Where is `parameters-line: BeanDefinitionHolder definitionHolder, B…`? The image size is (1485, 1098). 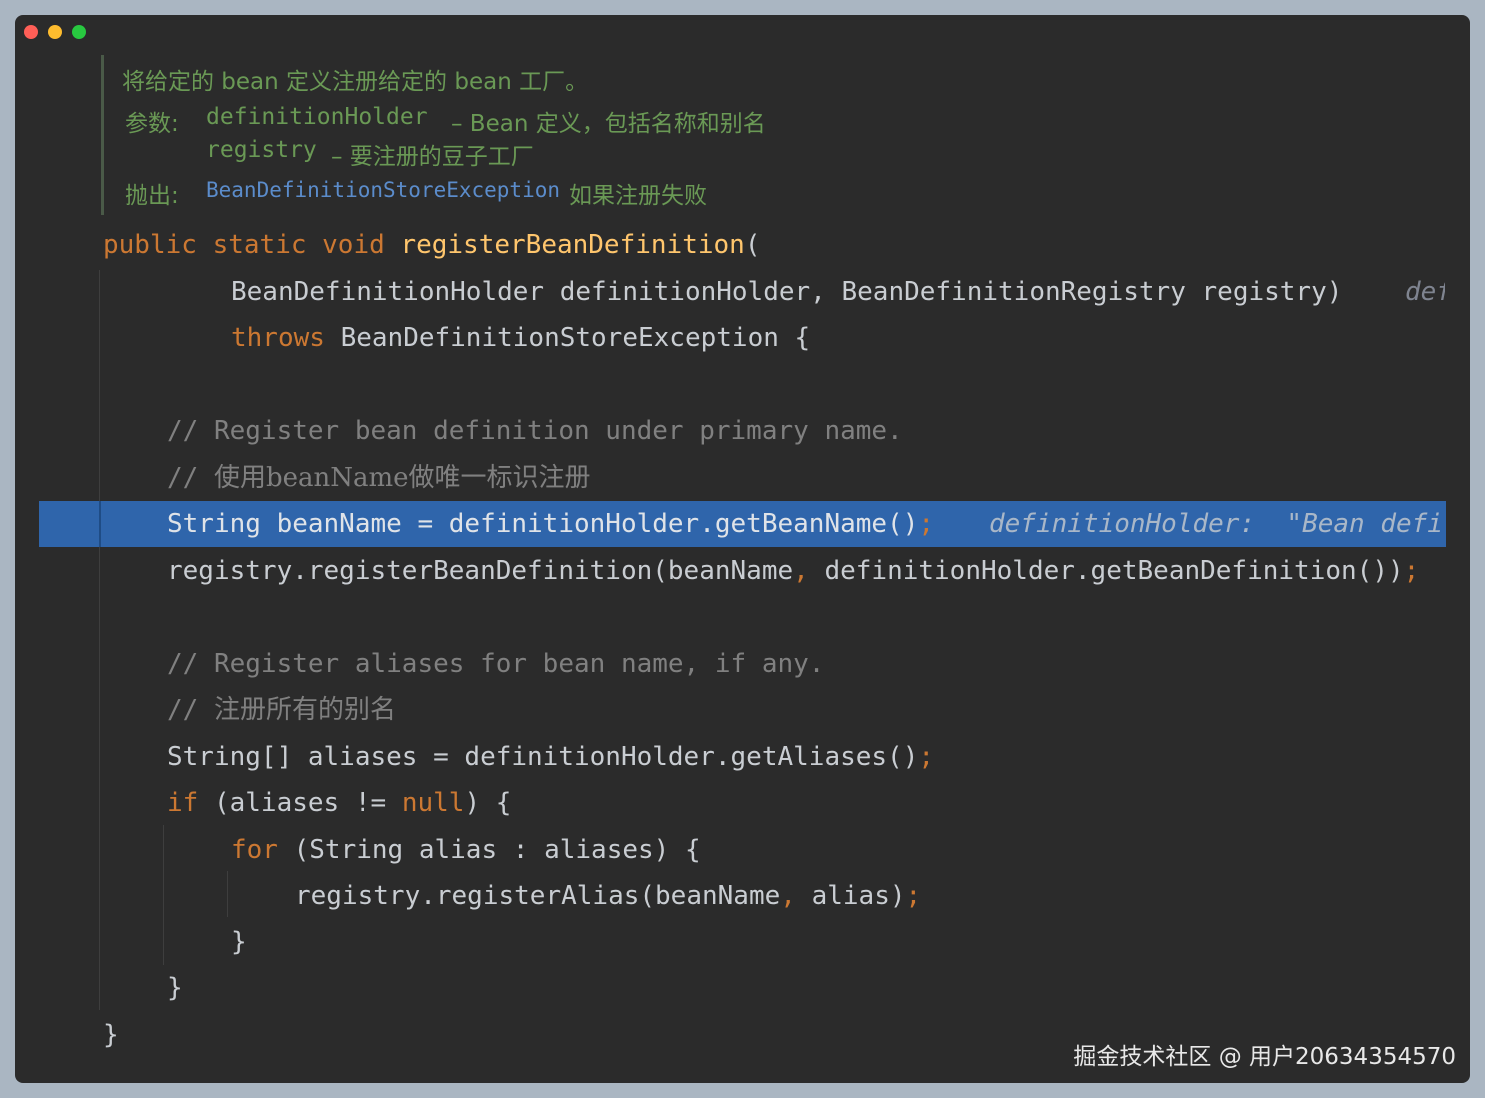 parameters-line: BeanDefinitionHolder definitionHolder, B… is located at coordinates (786, 292).